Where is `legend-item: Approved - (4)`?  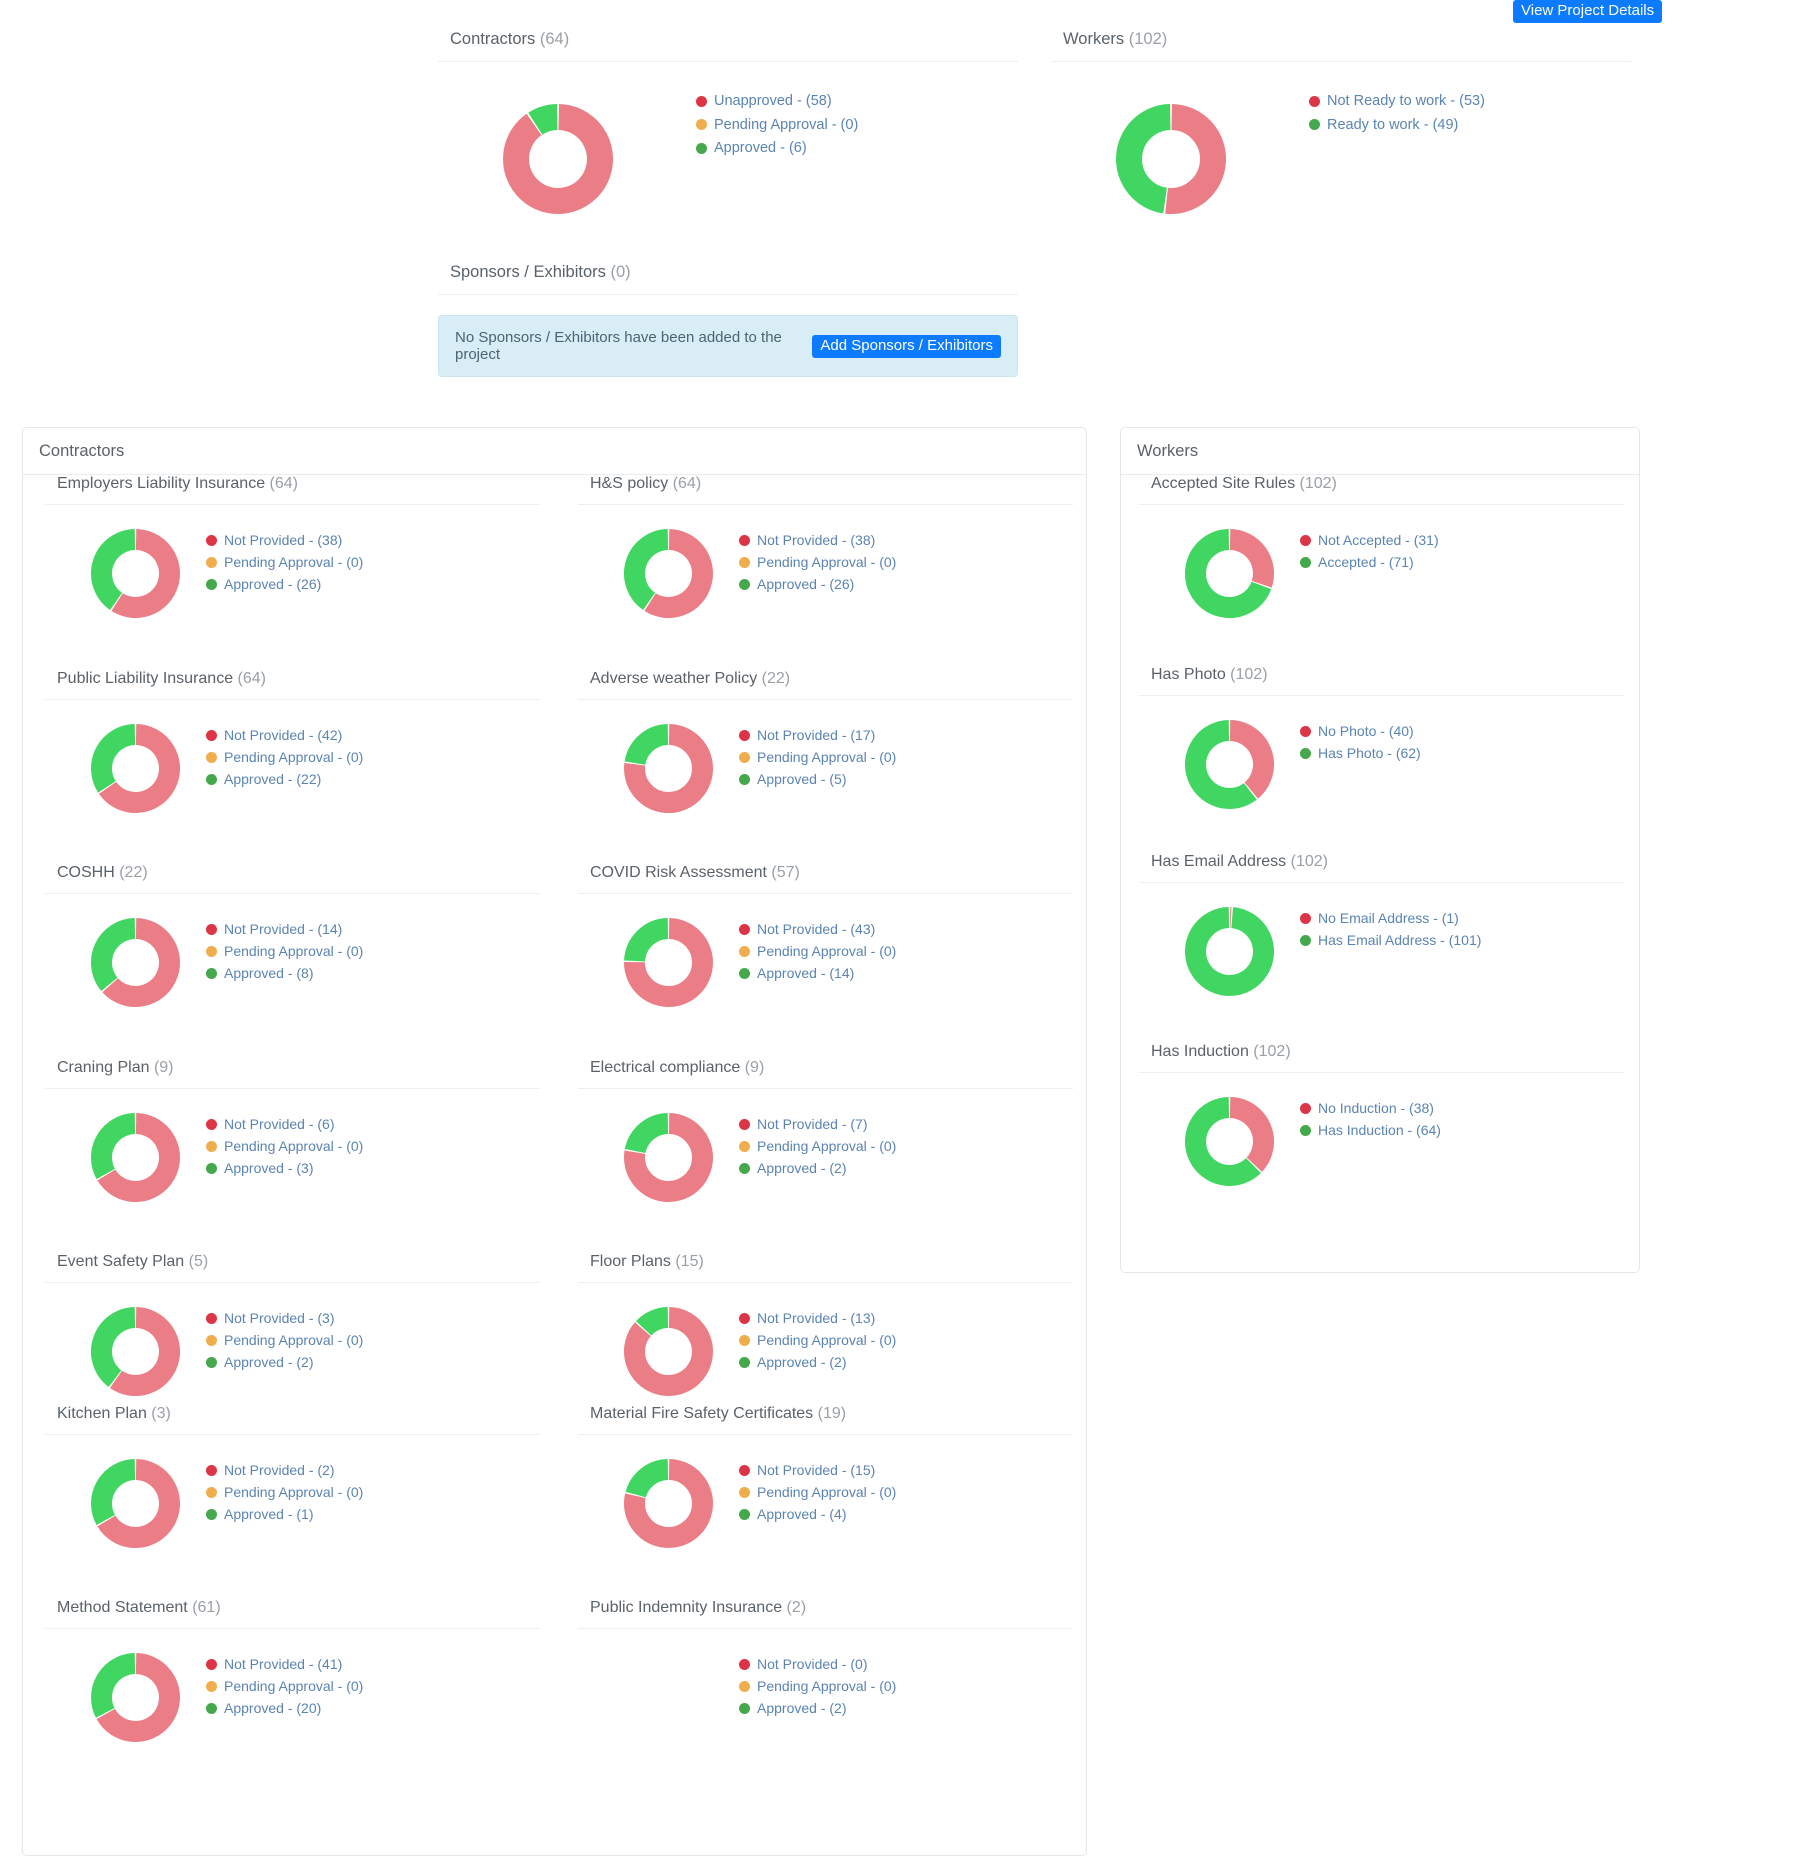 legend-item: Approved - (4) is located at coordinates (817, 1514).